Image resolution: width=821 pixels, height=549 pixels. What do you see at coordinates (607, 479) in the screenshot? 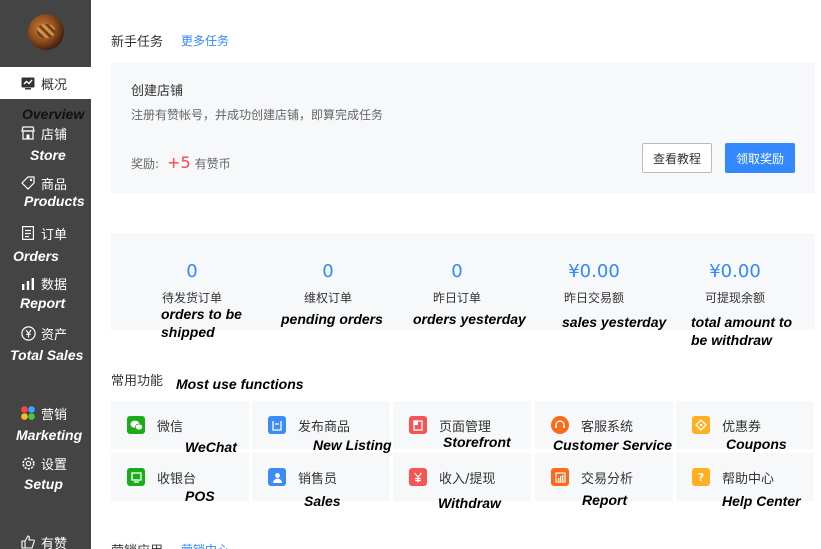
I see `func-label: 交易分析` at bounding box center [607, 479].